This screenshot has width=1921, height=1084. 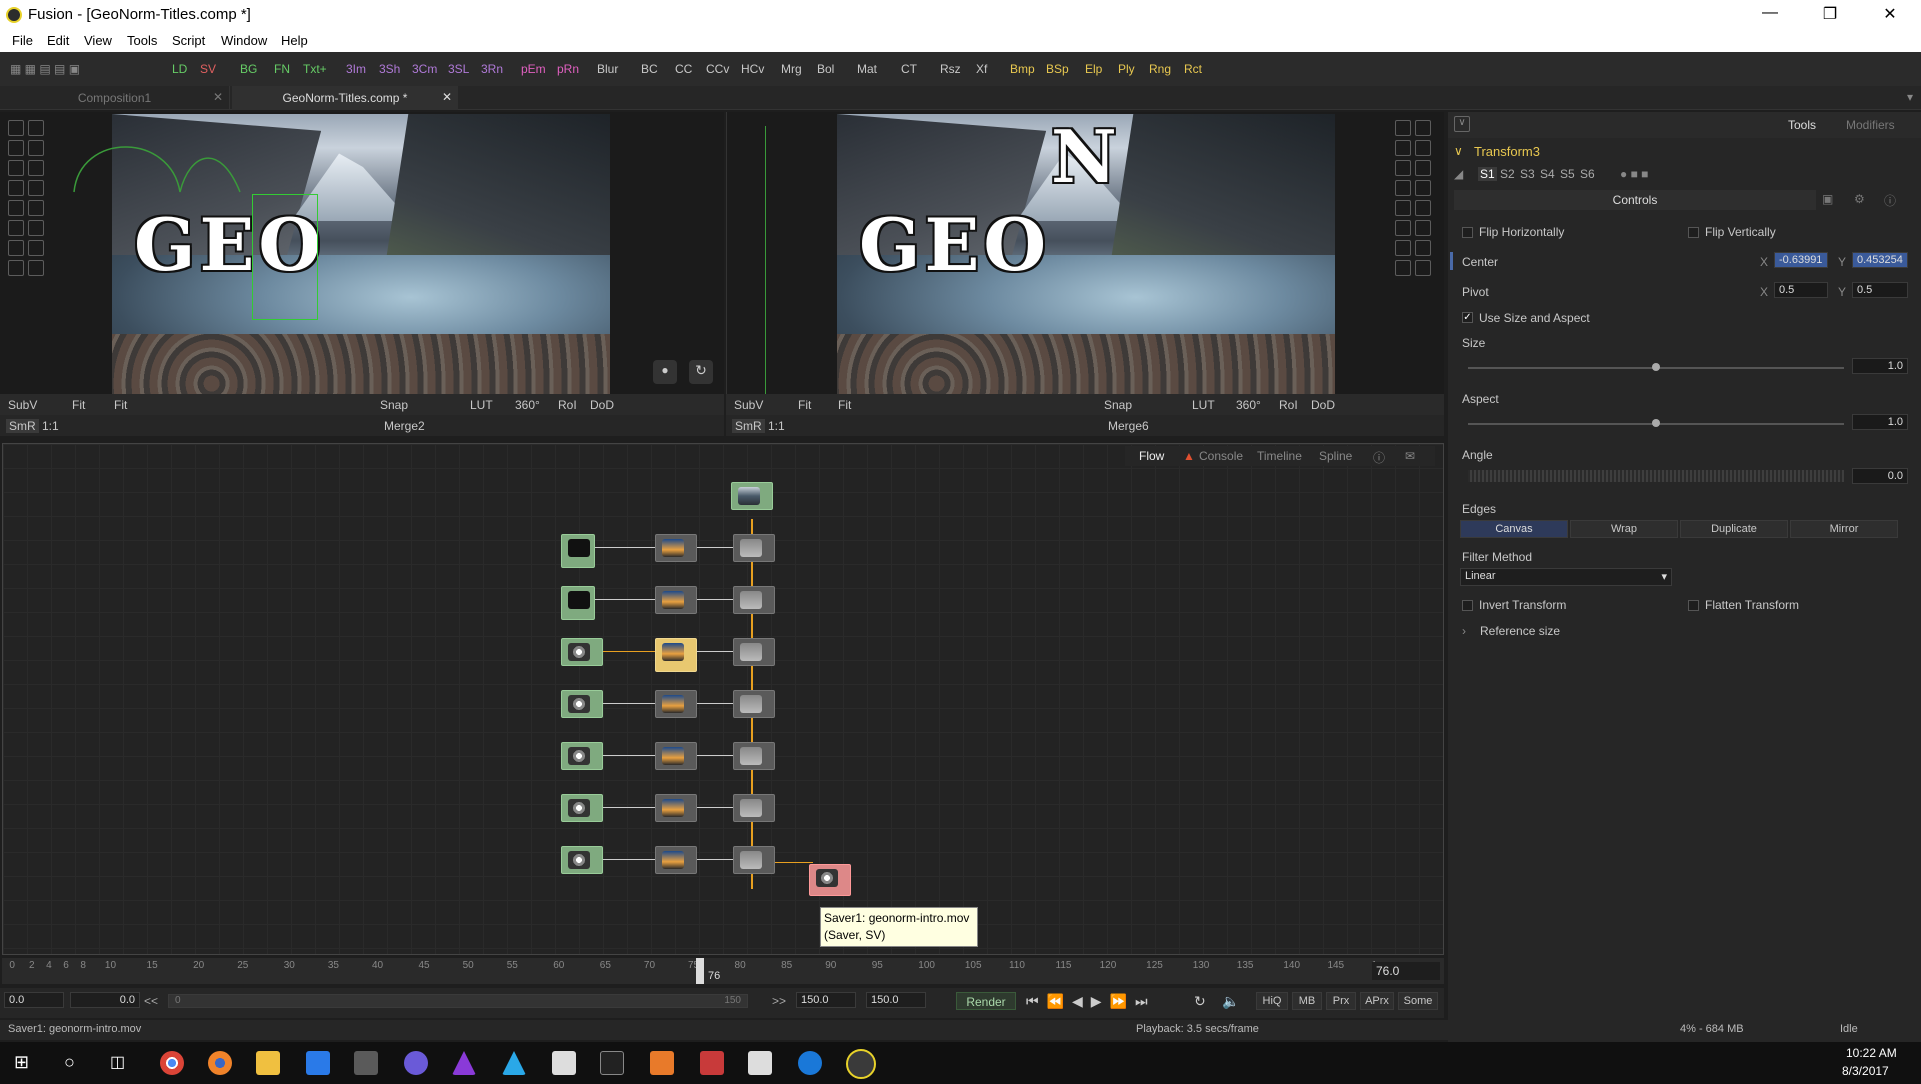 I want to click on edges-duplicate-button: Duplicate, so click(x=1734, y=529).